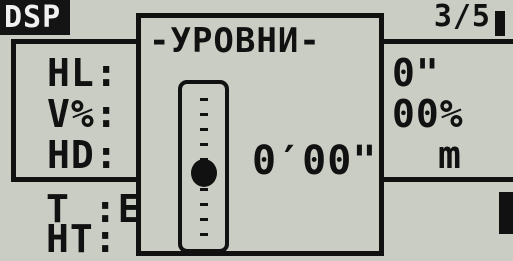 The width and height of the screenshot is (513, 261). What do you see at coordinates (235, 41) in the screenshot?
I see `popup-title: -УРОВНИ-` at bounding box center [235, 41].